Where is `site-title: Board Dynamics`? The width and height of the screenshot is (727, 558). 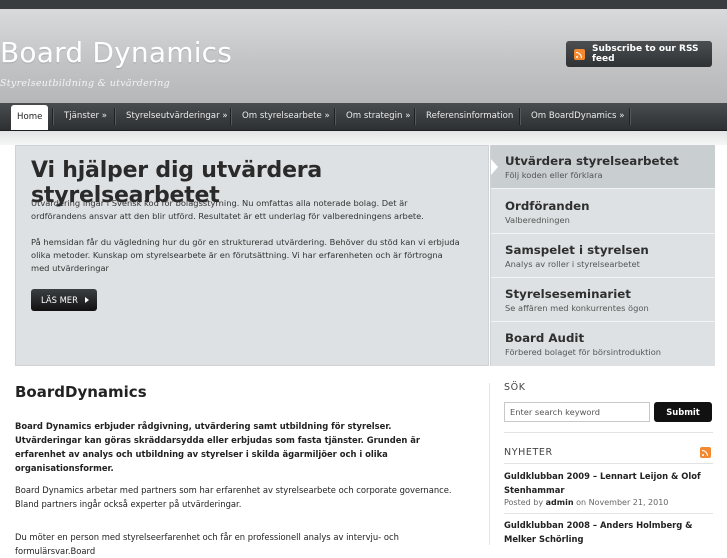 site-title: Board Dynamics is located at coordinates (116, 52).